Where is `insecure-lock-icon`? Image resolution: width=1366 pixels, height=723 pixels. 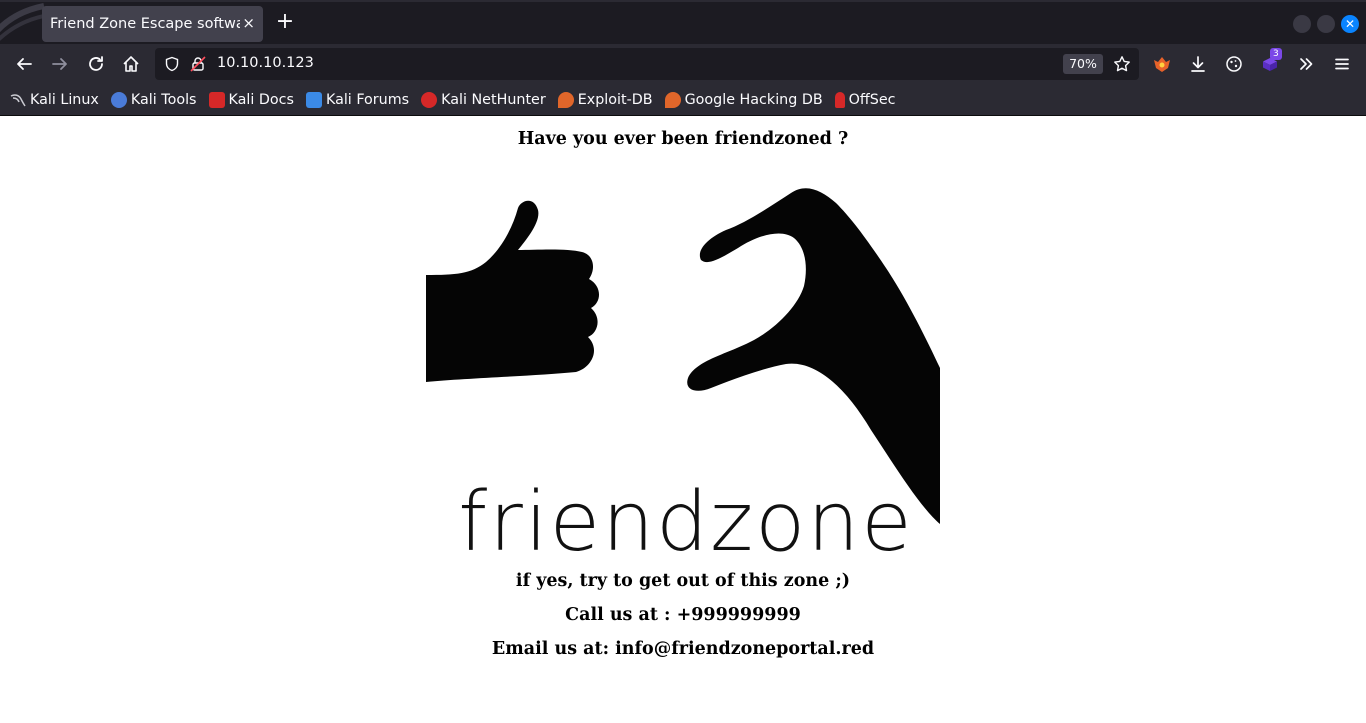
insecure-lock-icon is located at coordinates (198, 64).